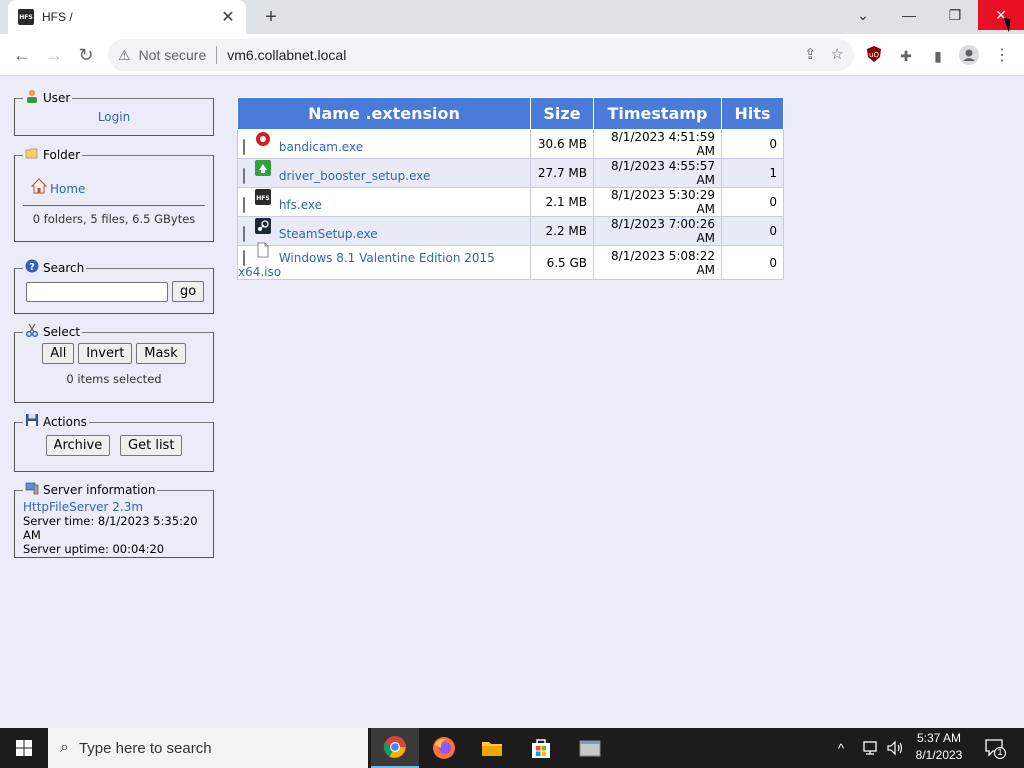 The width and height of the screenshot is (1024, 768). Describe the element at coordinates (562, 144) in the screenshot. I see `file-size: 30.6 MB` at that location.